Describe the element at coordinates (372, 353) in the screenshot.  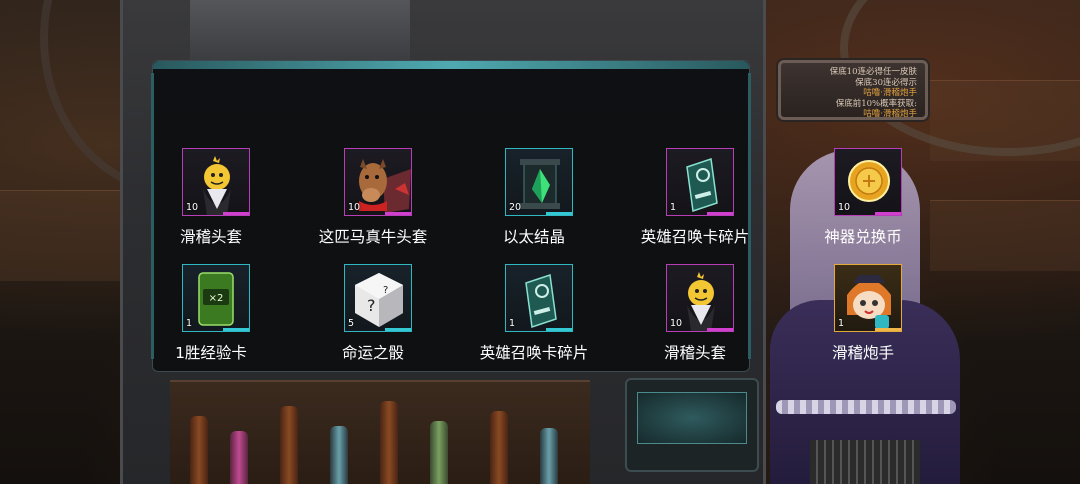
I see `reward-name: 命运之骰` at that location.